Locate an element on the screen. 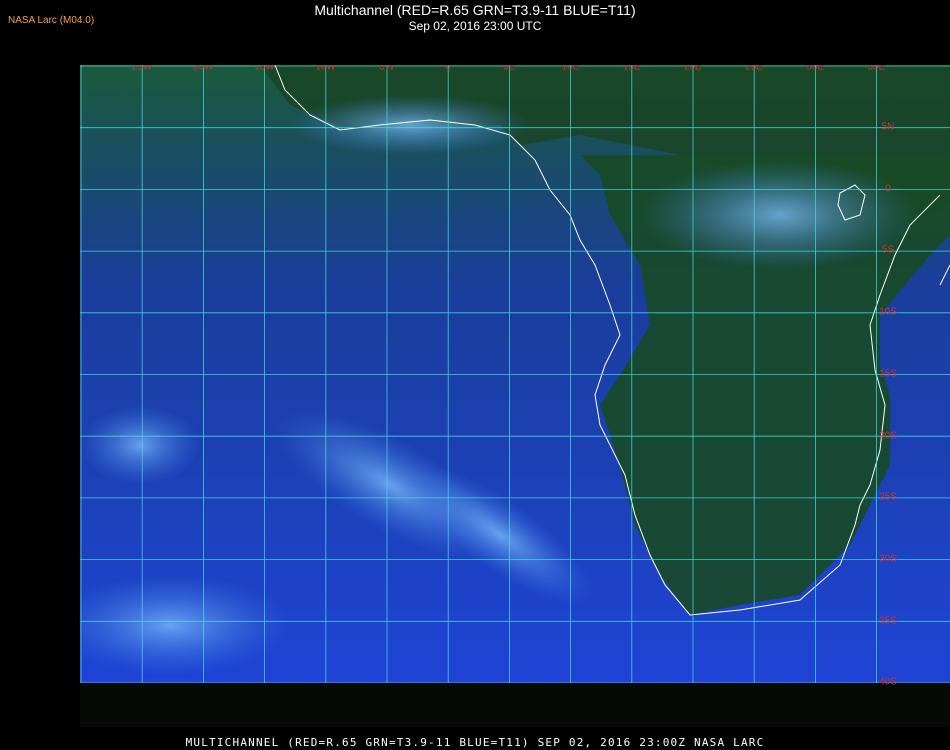  lat-label: 35S is located at coordinates (888, 621).